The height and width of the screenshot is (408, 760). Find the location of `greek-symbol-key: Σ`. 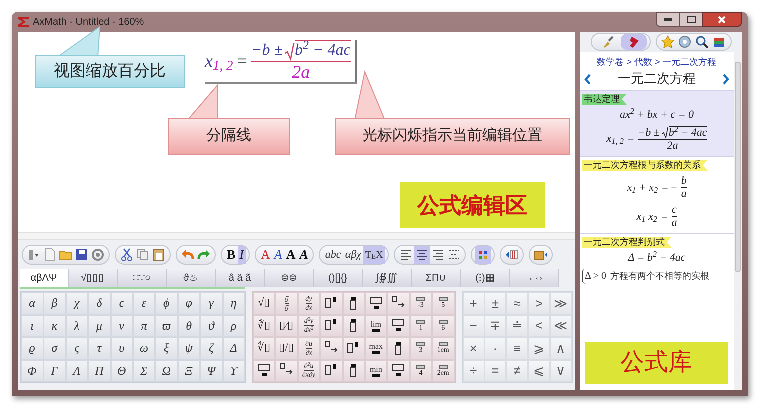

greek-symbol-key: Σ is located at coordinates (144, 371).